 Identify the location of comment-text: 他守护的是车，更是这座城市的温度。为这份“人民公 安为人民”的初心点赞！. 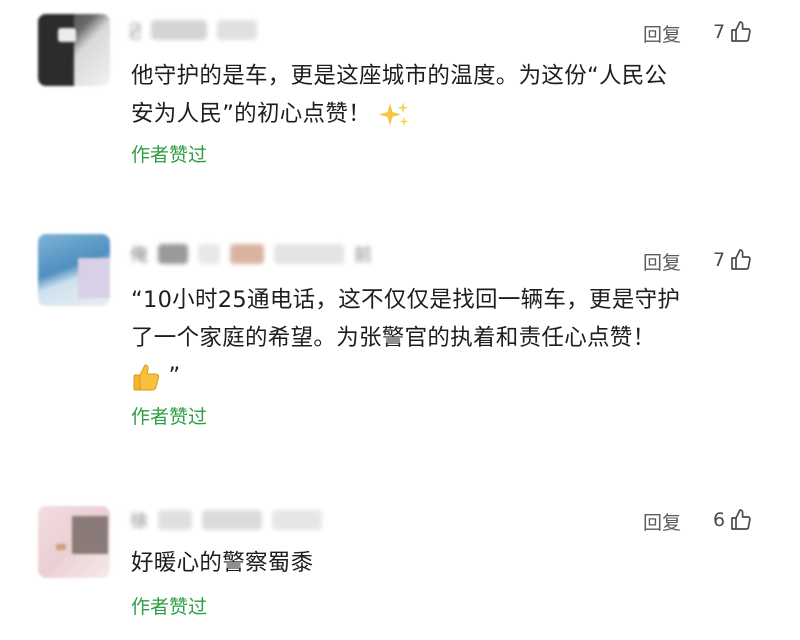
(456, 95).